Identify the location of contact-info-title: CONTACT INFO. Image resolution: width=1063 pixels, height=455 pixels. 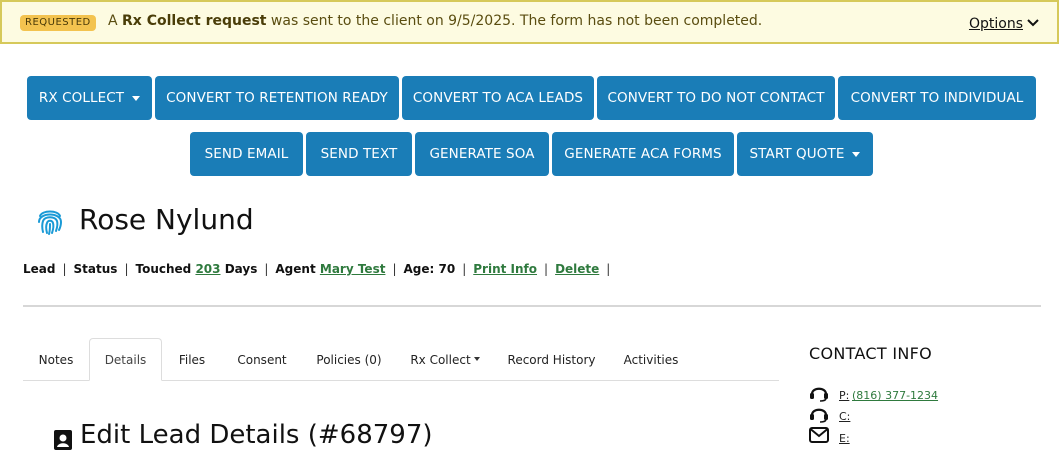
(871, 353).